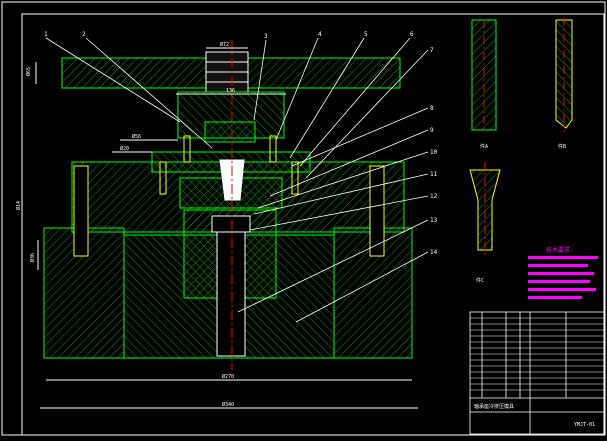 Image resolution: width=607 pixels, height=441 pixels. Describe the element at coordinates (84, 34) in the screenshot. I see `callout-2: 2` at that location.